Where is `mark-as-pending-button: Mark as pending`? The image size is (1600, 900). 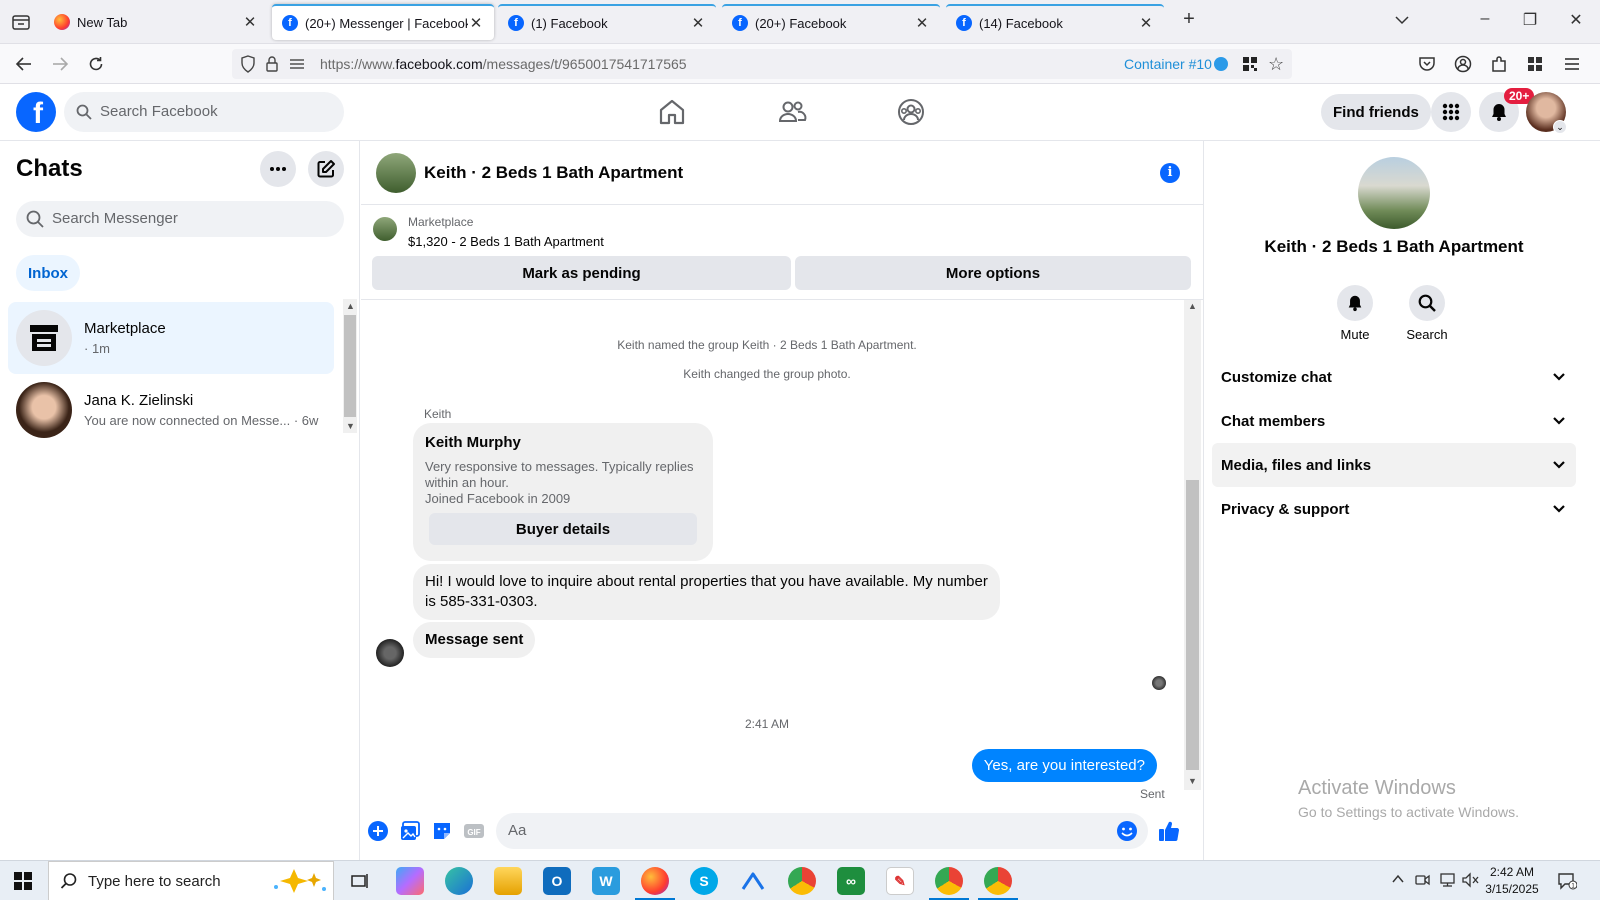 mark-as-pending-button: Mark as pending is located at coordinates (581, 273).